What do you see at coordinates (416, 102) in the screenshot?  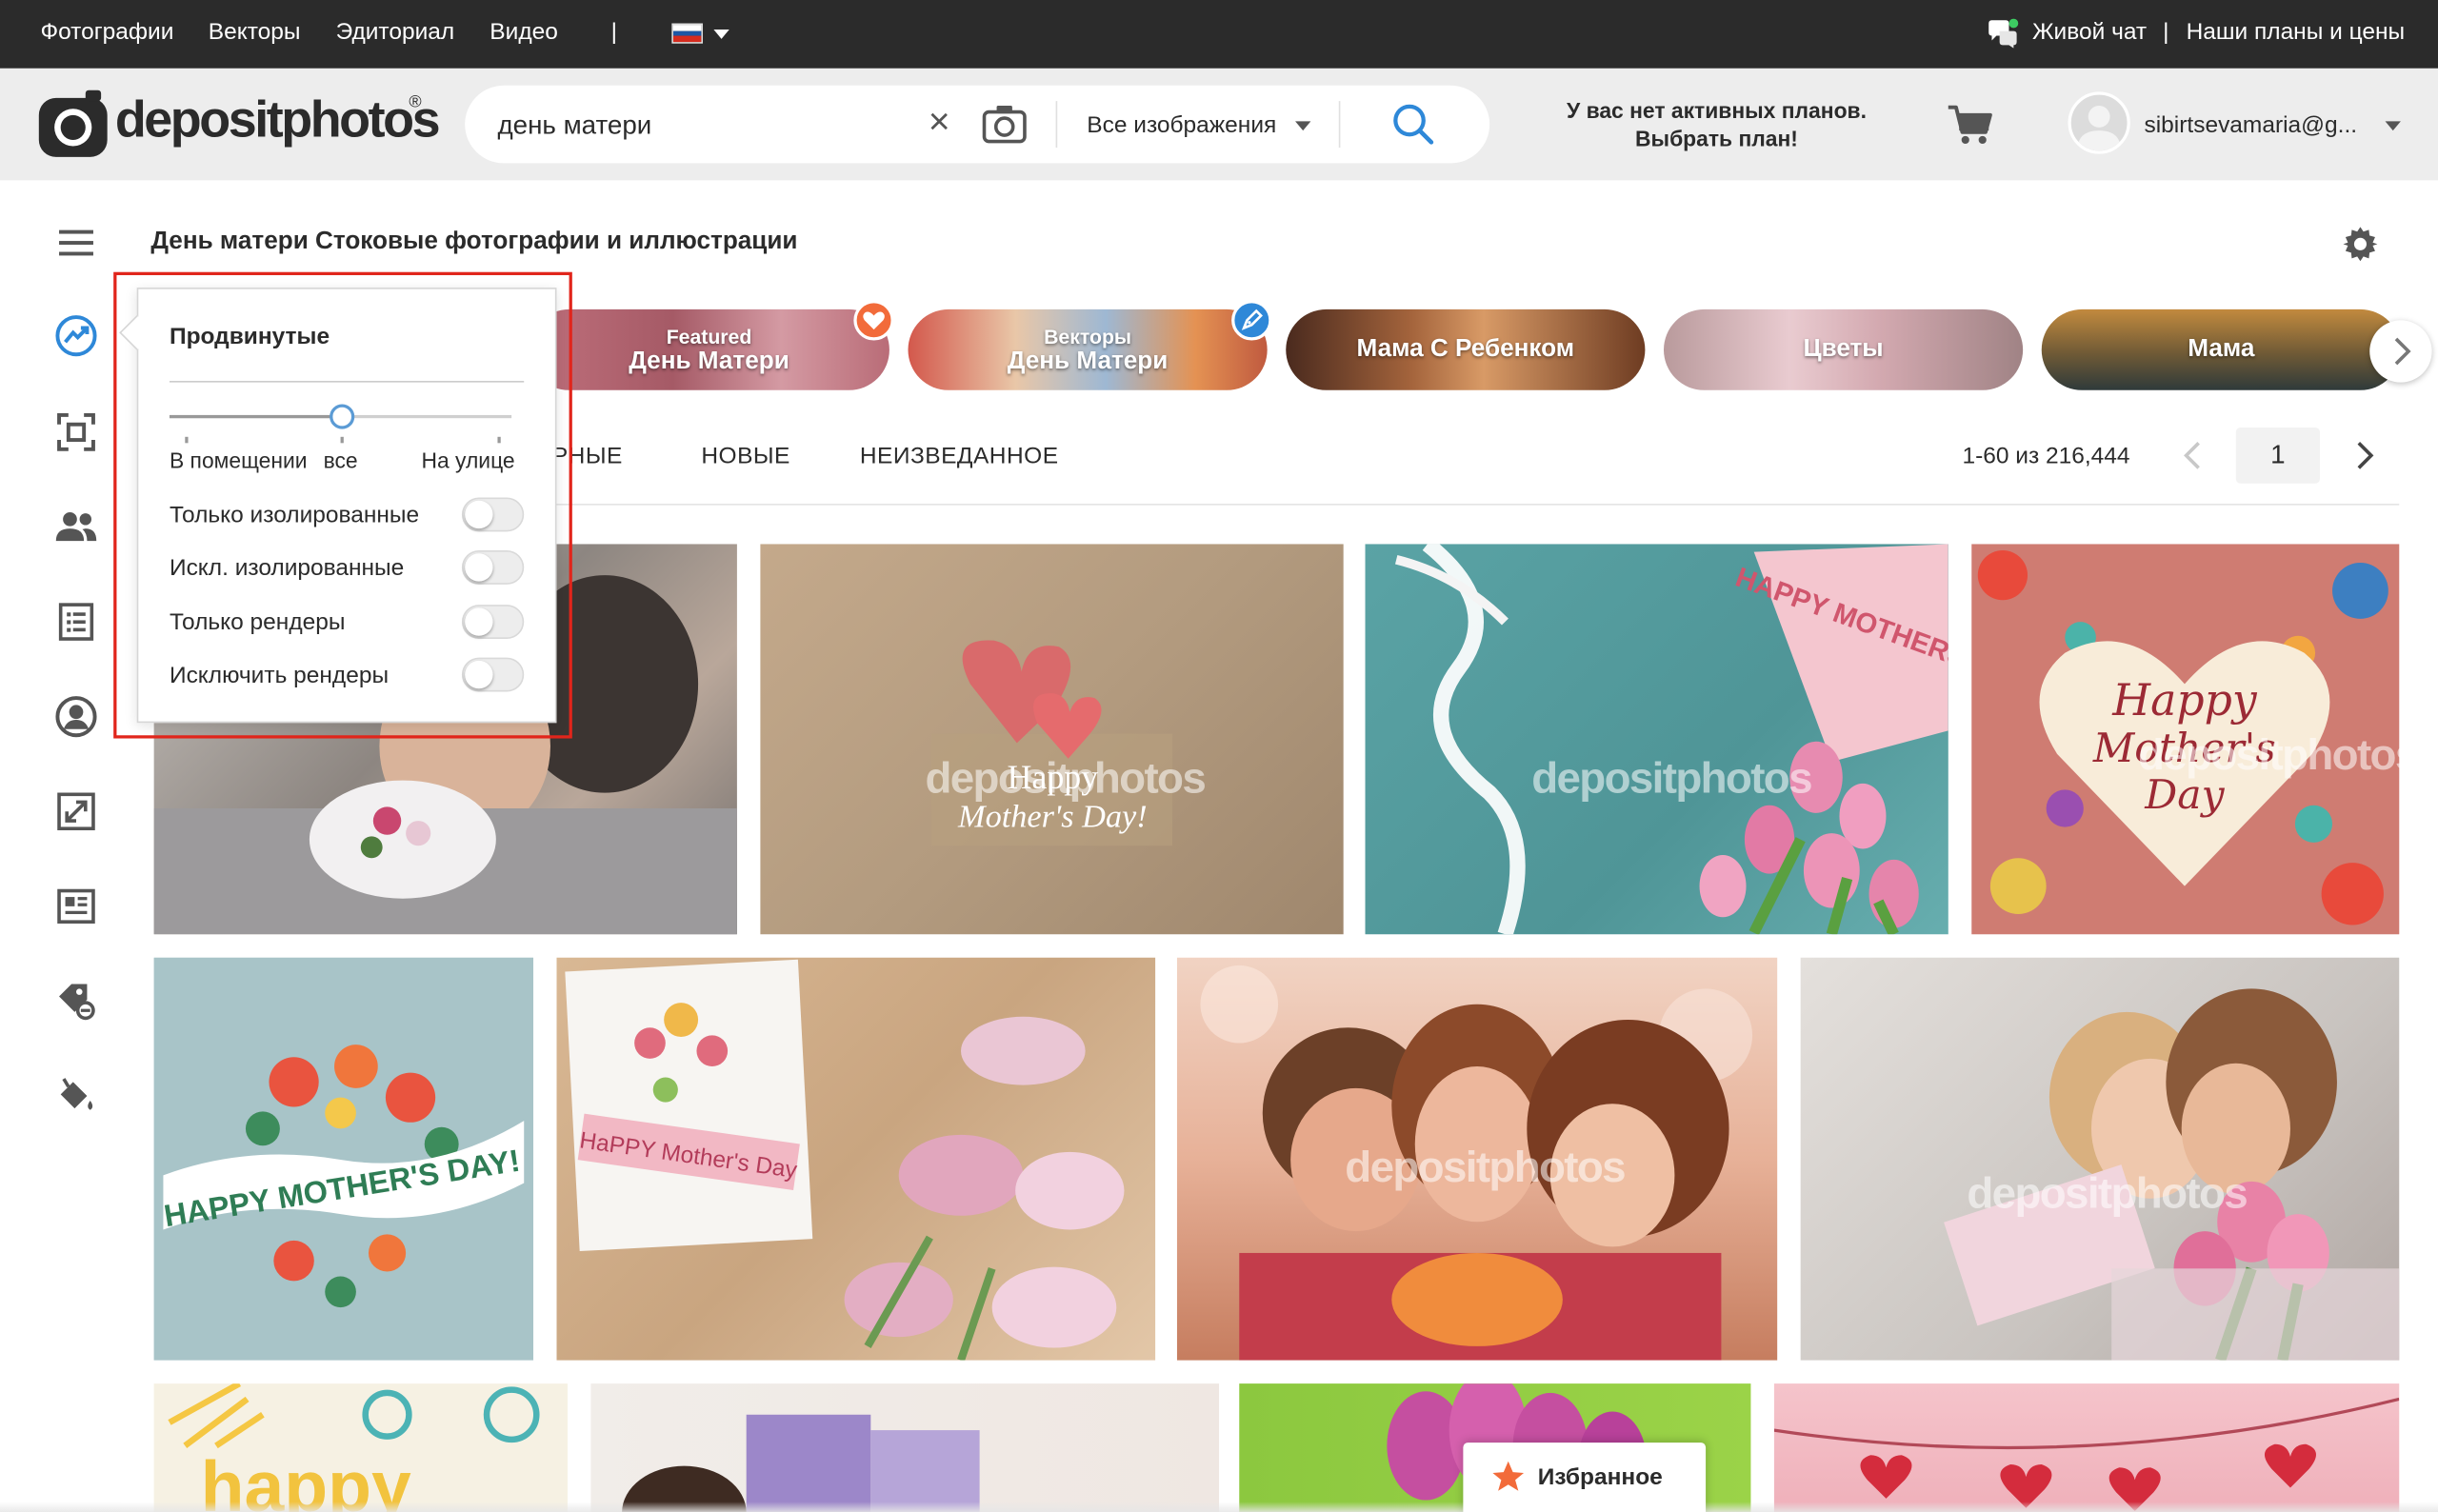 I see `logo-registered-mark: ®` at bounding box center [416, 102].